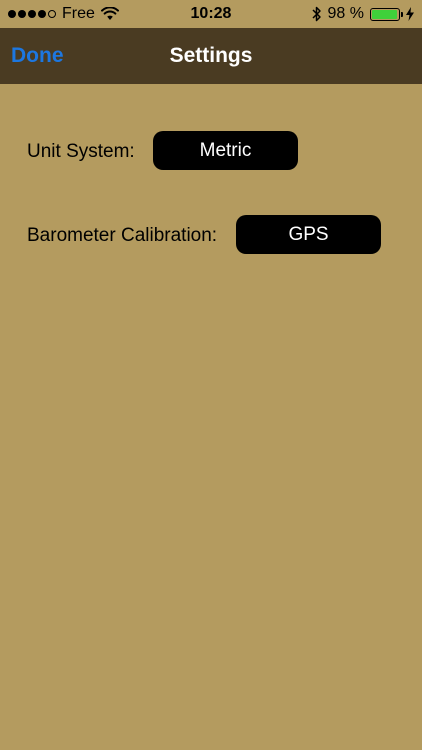  What do you see at coordinates (316, 14) in the screenshot?
I see `bluetooth-icon` at bounding box center [316, 14].